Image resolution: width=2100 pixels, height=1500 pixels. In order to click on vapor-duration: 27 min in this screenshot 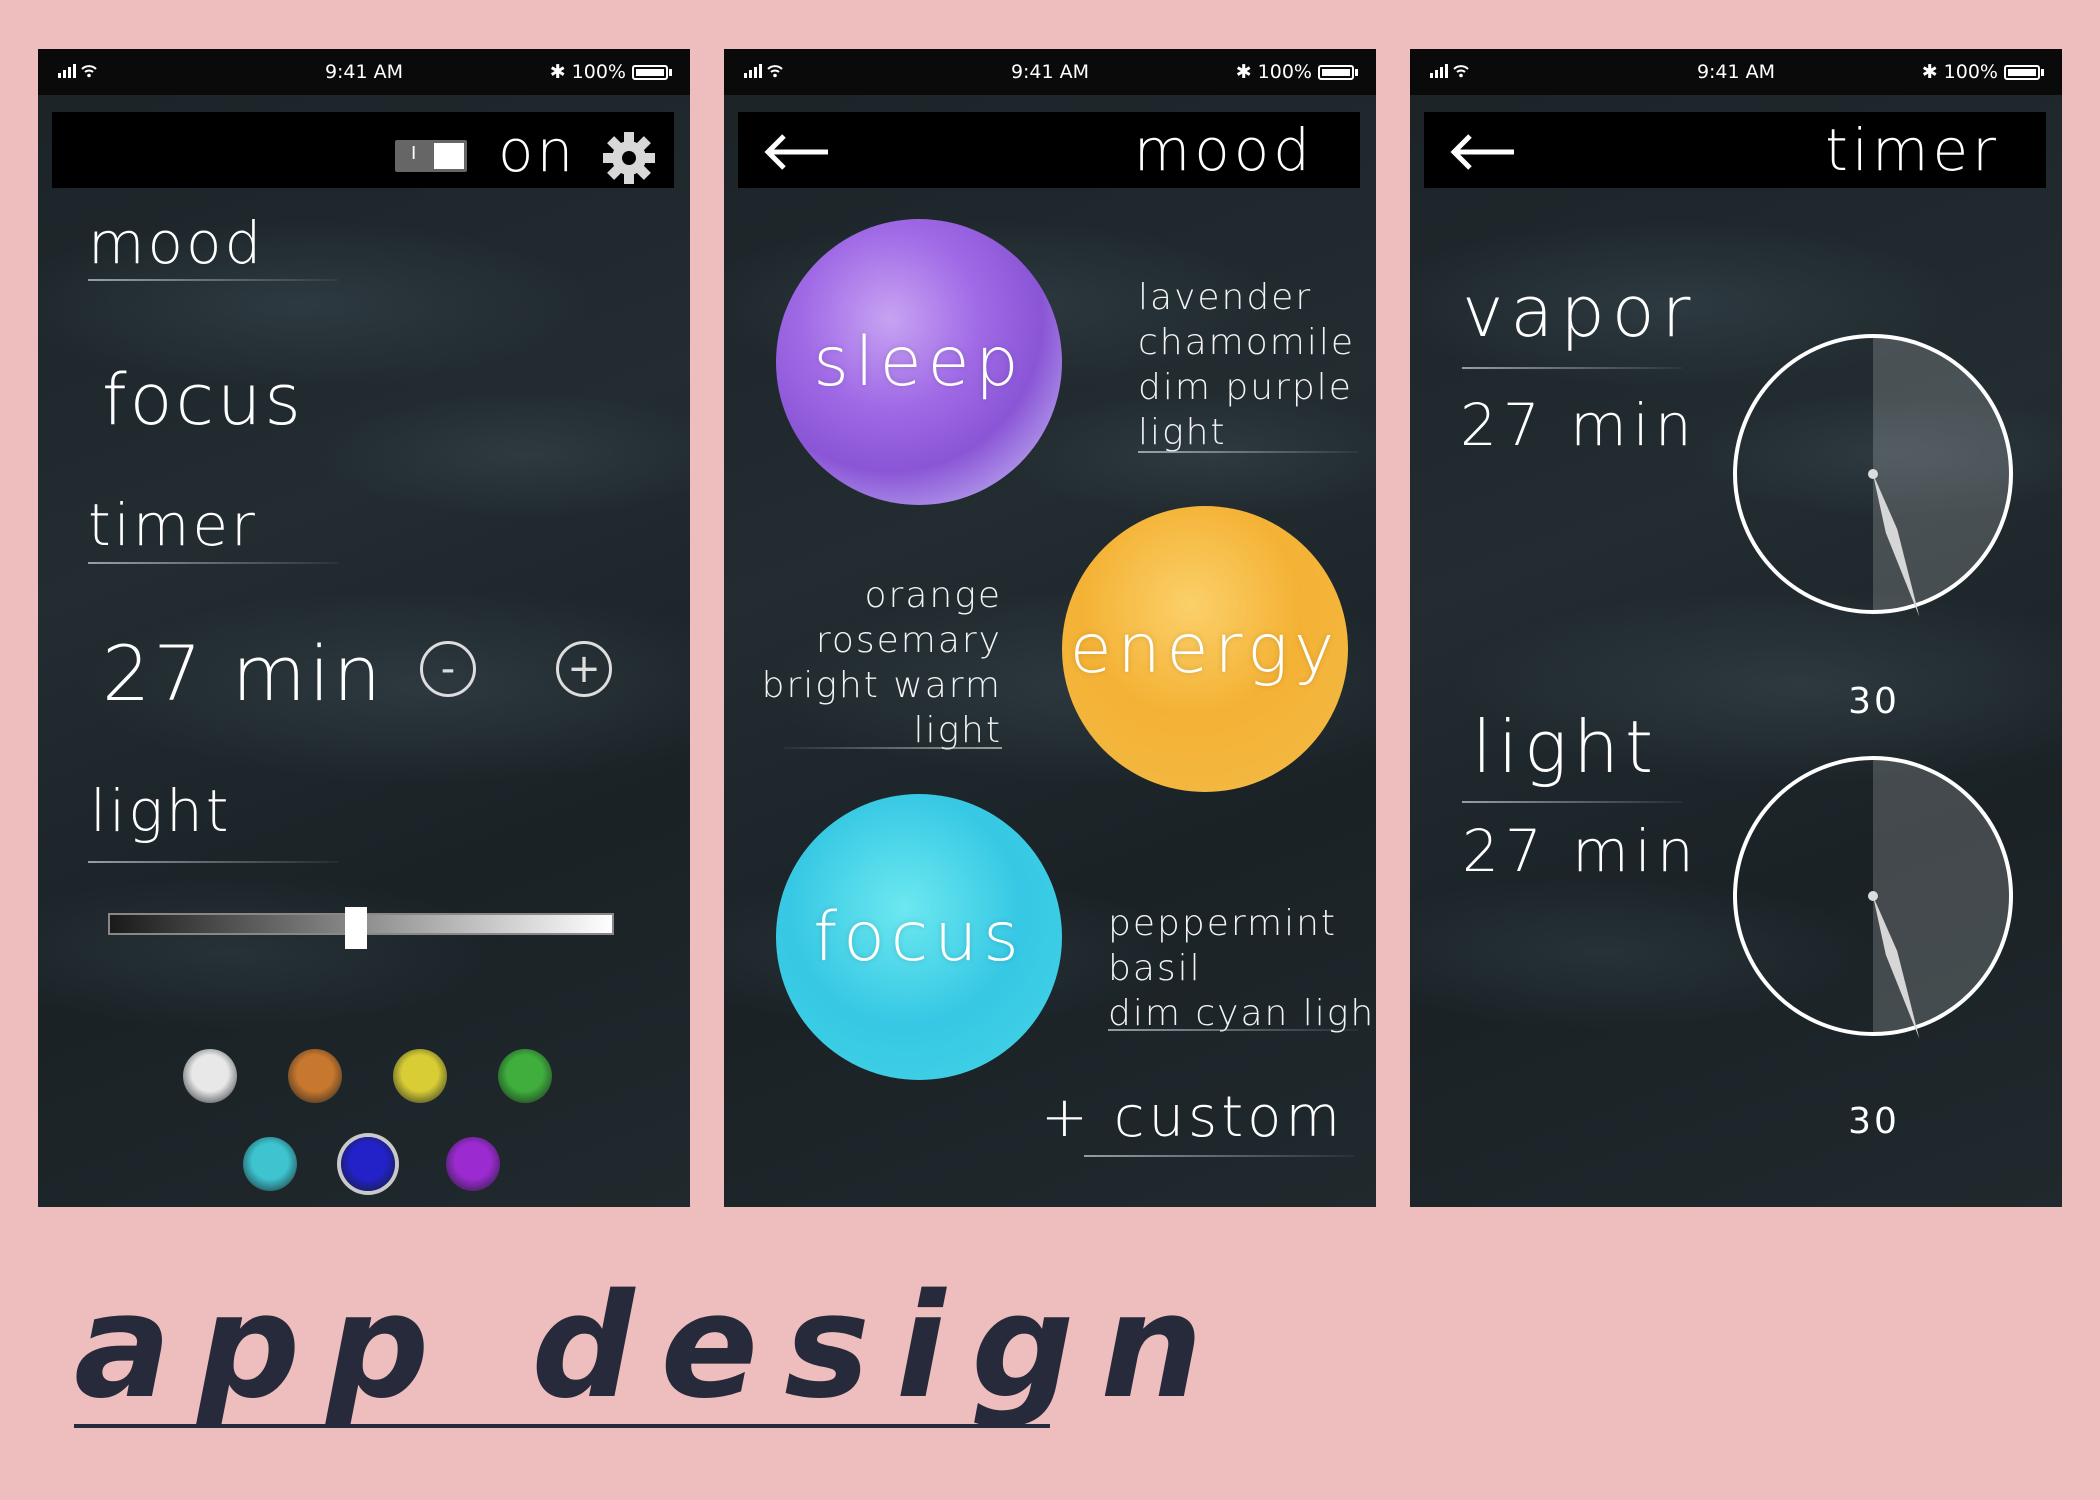, I will do `click(1579, 425)`.